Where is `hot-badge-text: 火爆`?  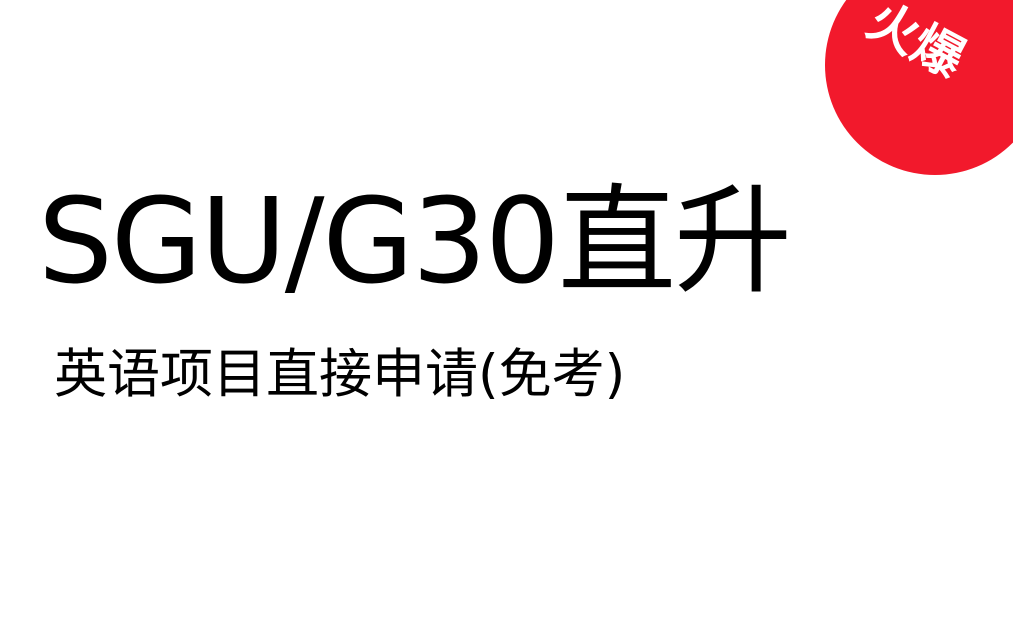
hot-badge-text: 火爆 is located at coordinates (916, 45).